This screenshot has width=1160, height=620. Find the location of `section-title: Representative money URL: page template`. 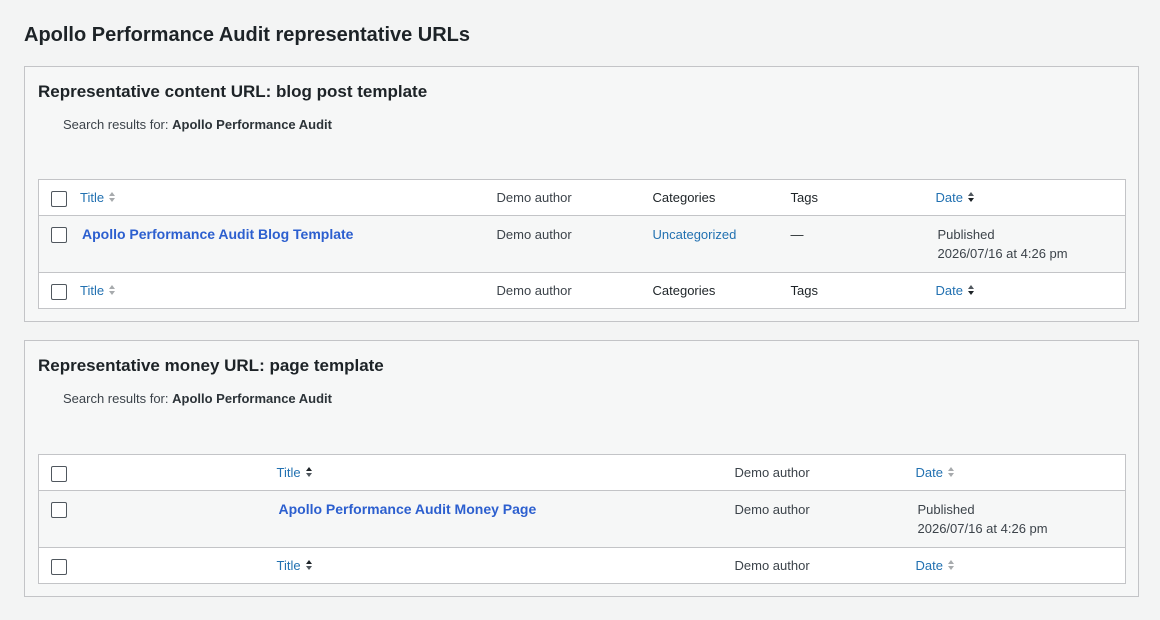

section-title: Representative money URL: page template is located at coordinates (211, 365).